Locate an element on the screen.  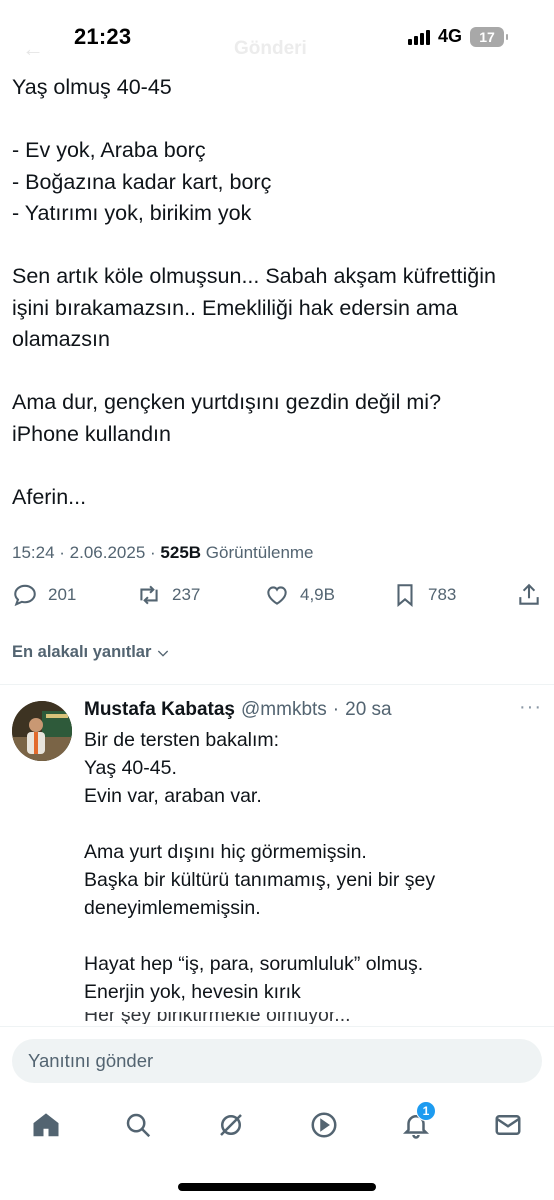
status-indicators: 4G 17 is located at coordinates (457, 36).